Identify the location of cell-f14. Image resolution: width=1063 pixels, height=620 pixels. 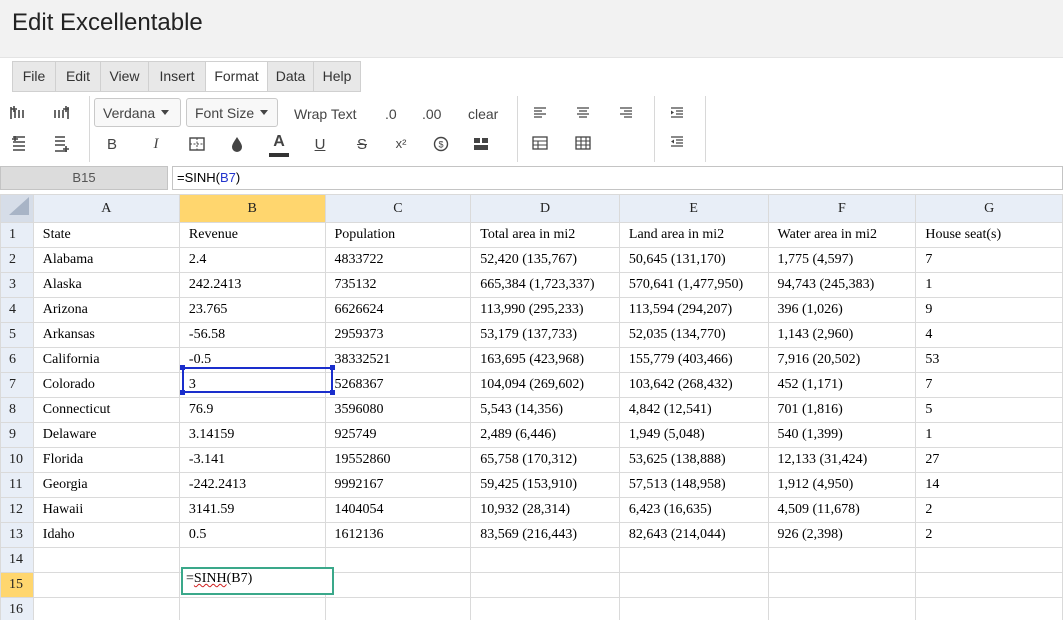
(842, 560).